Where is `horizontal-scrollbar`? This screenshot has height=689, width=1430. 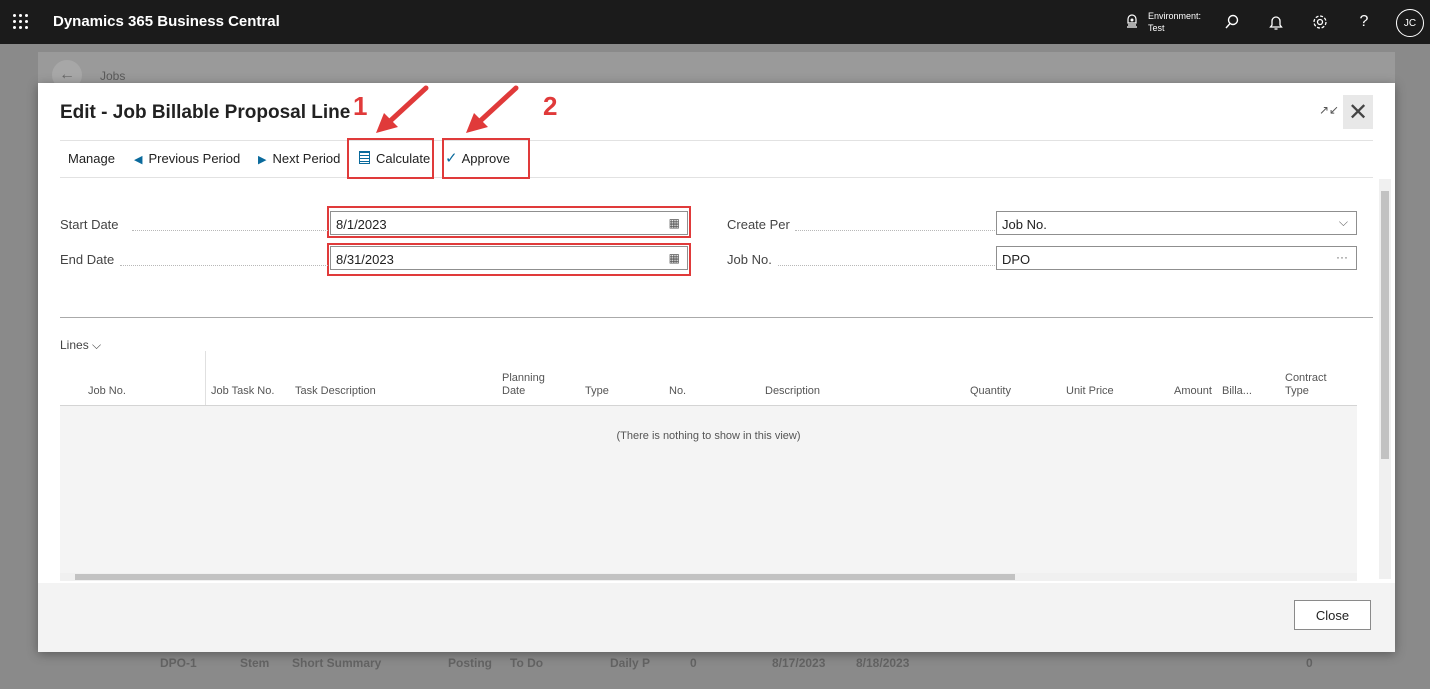 horizontal-scrollbar is located at coordinates (708, 577).